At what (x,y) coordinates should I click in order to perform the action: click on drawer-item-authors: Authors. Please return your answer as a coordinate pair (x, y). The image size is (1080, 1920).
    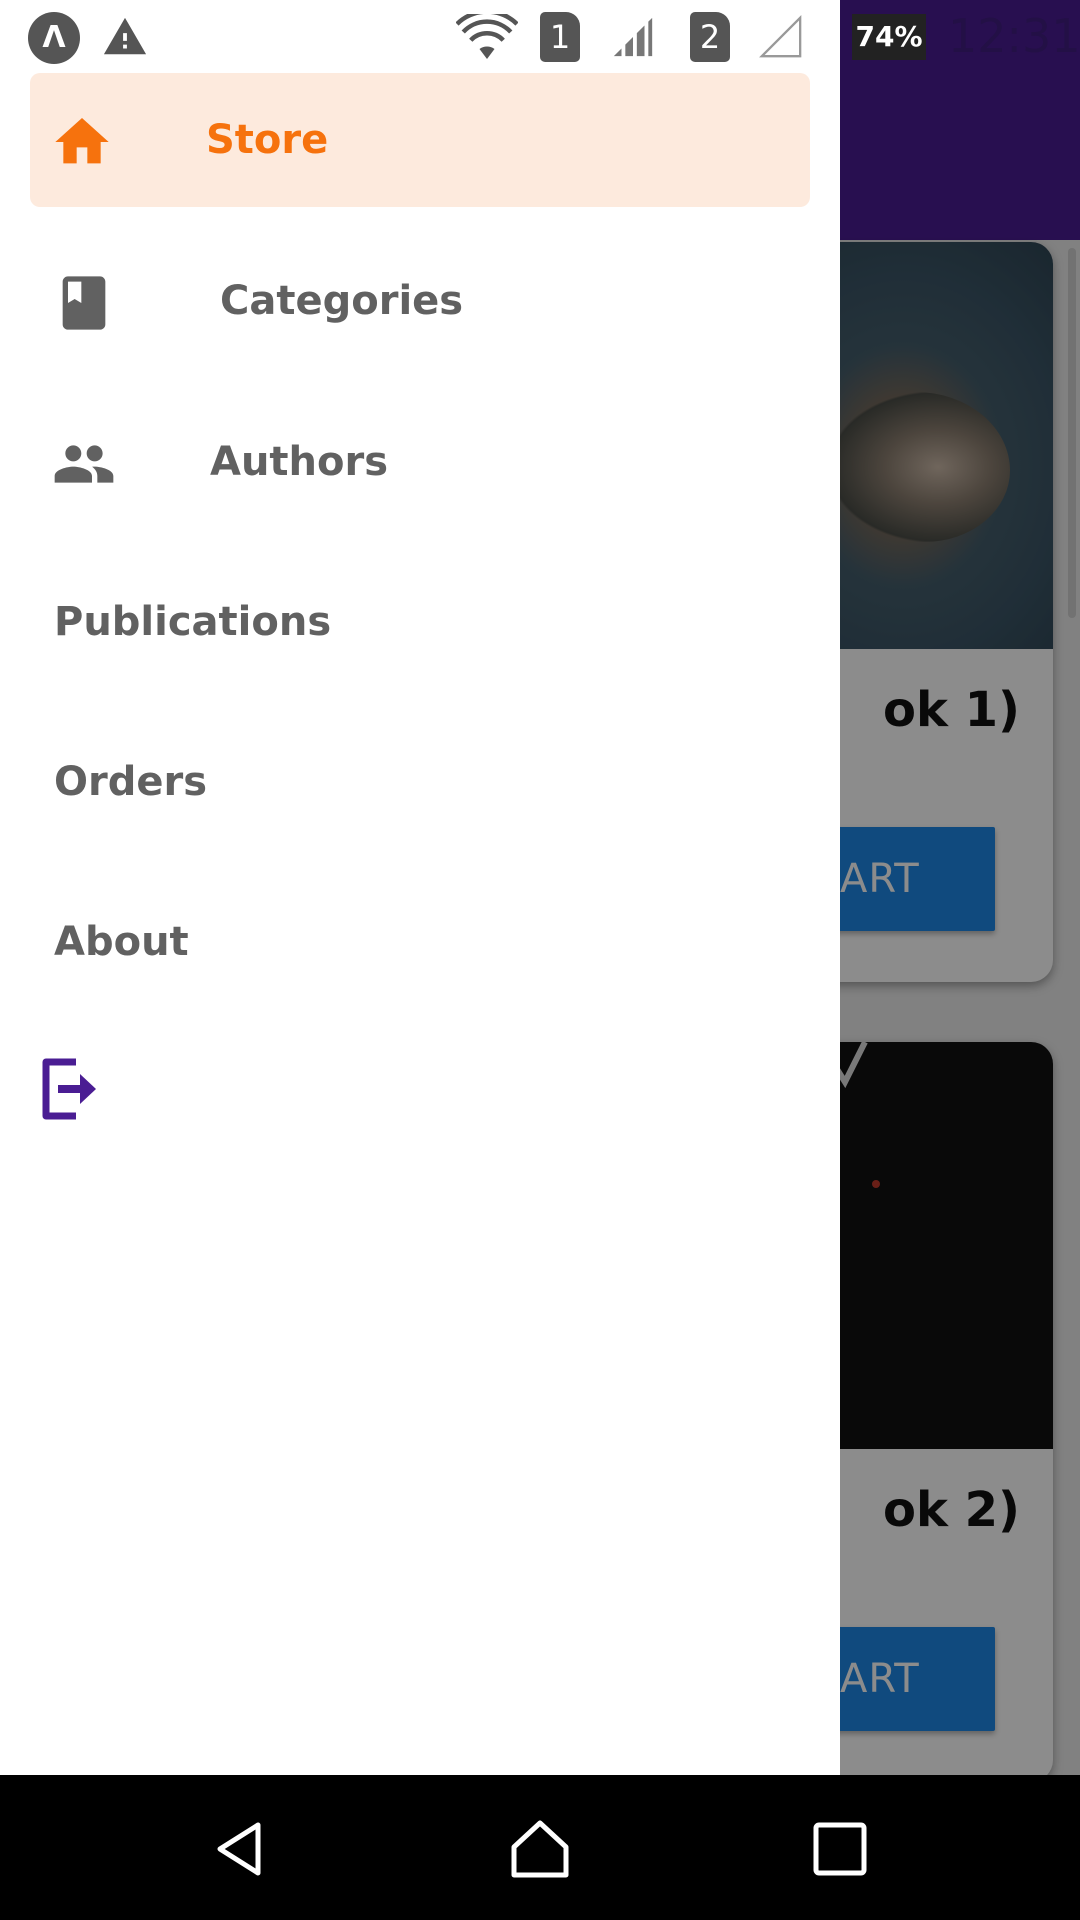
    Looking at the image, I should click on (420, 462).